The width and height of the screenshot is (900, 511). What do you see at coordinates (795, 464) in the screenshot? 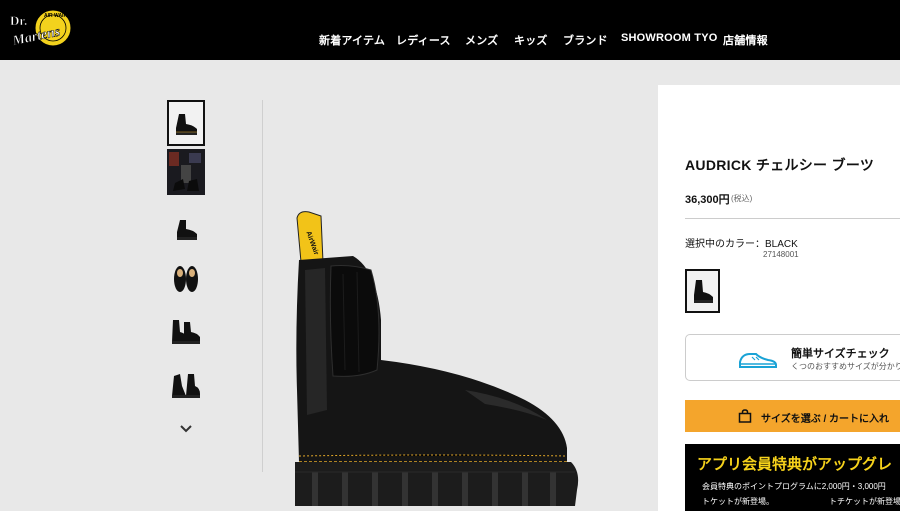
I see `promo-title: アプリ会員特典がアップグレ` at bounding box center [795, 464].